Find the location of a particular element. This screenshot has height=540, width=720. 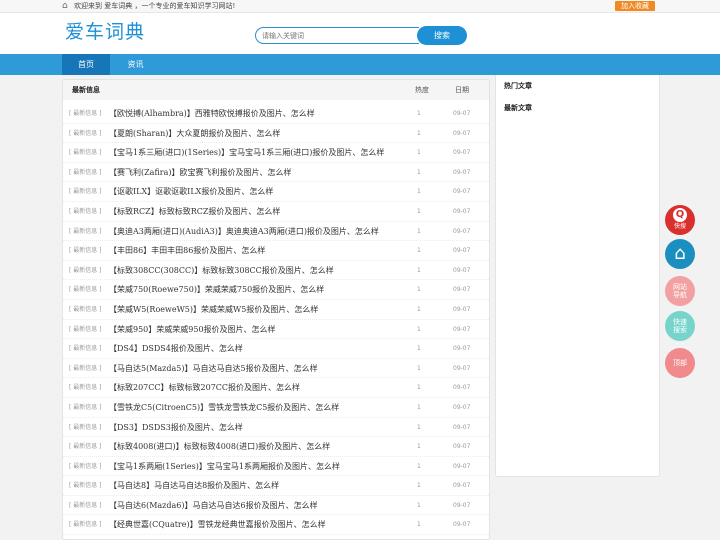

article-title-link: 【夏朗(Sharan)】大众夏朗报价及图片、怎么样 is located at coordinates (259, 133).